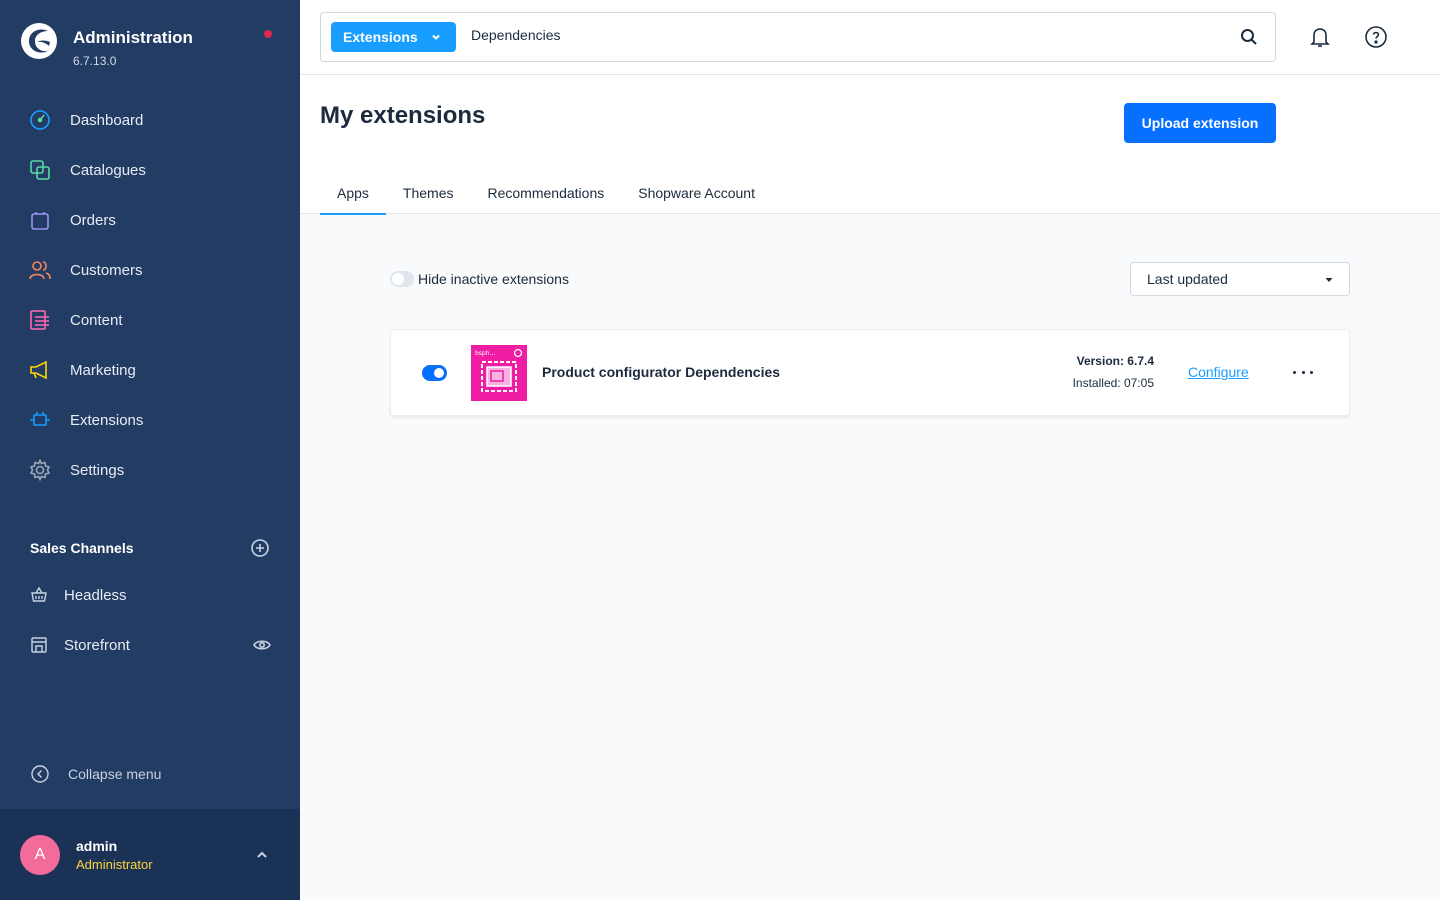 This screenshot has height=900, width=1440. Describe the element at coordinates (40, 120) in the screenshot. I see `dashboard-icon` at that location.